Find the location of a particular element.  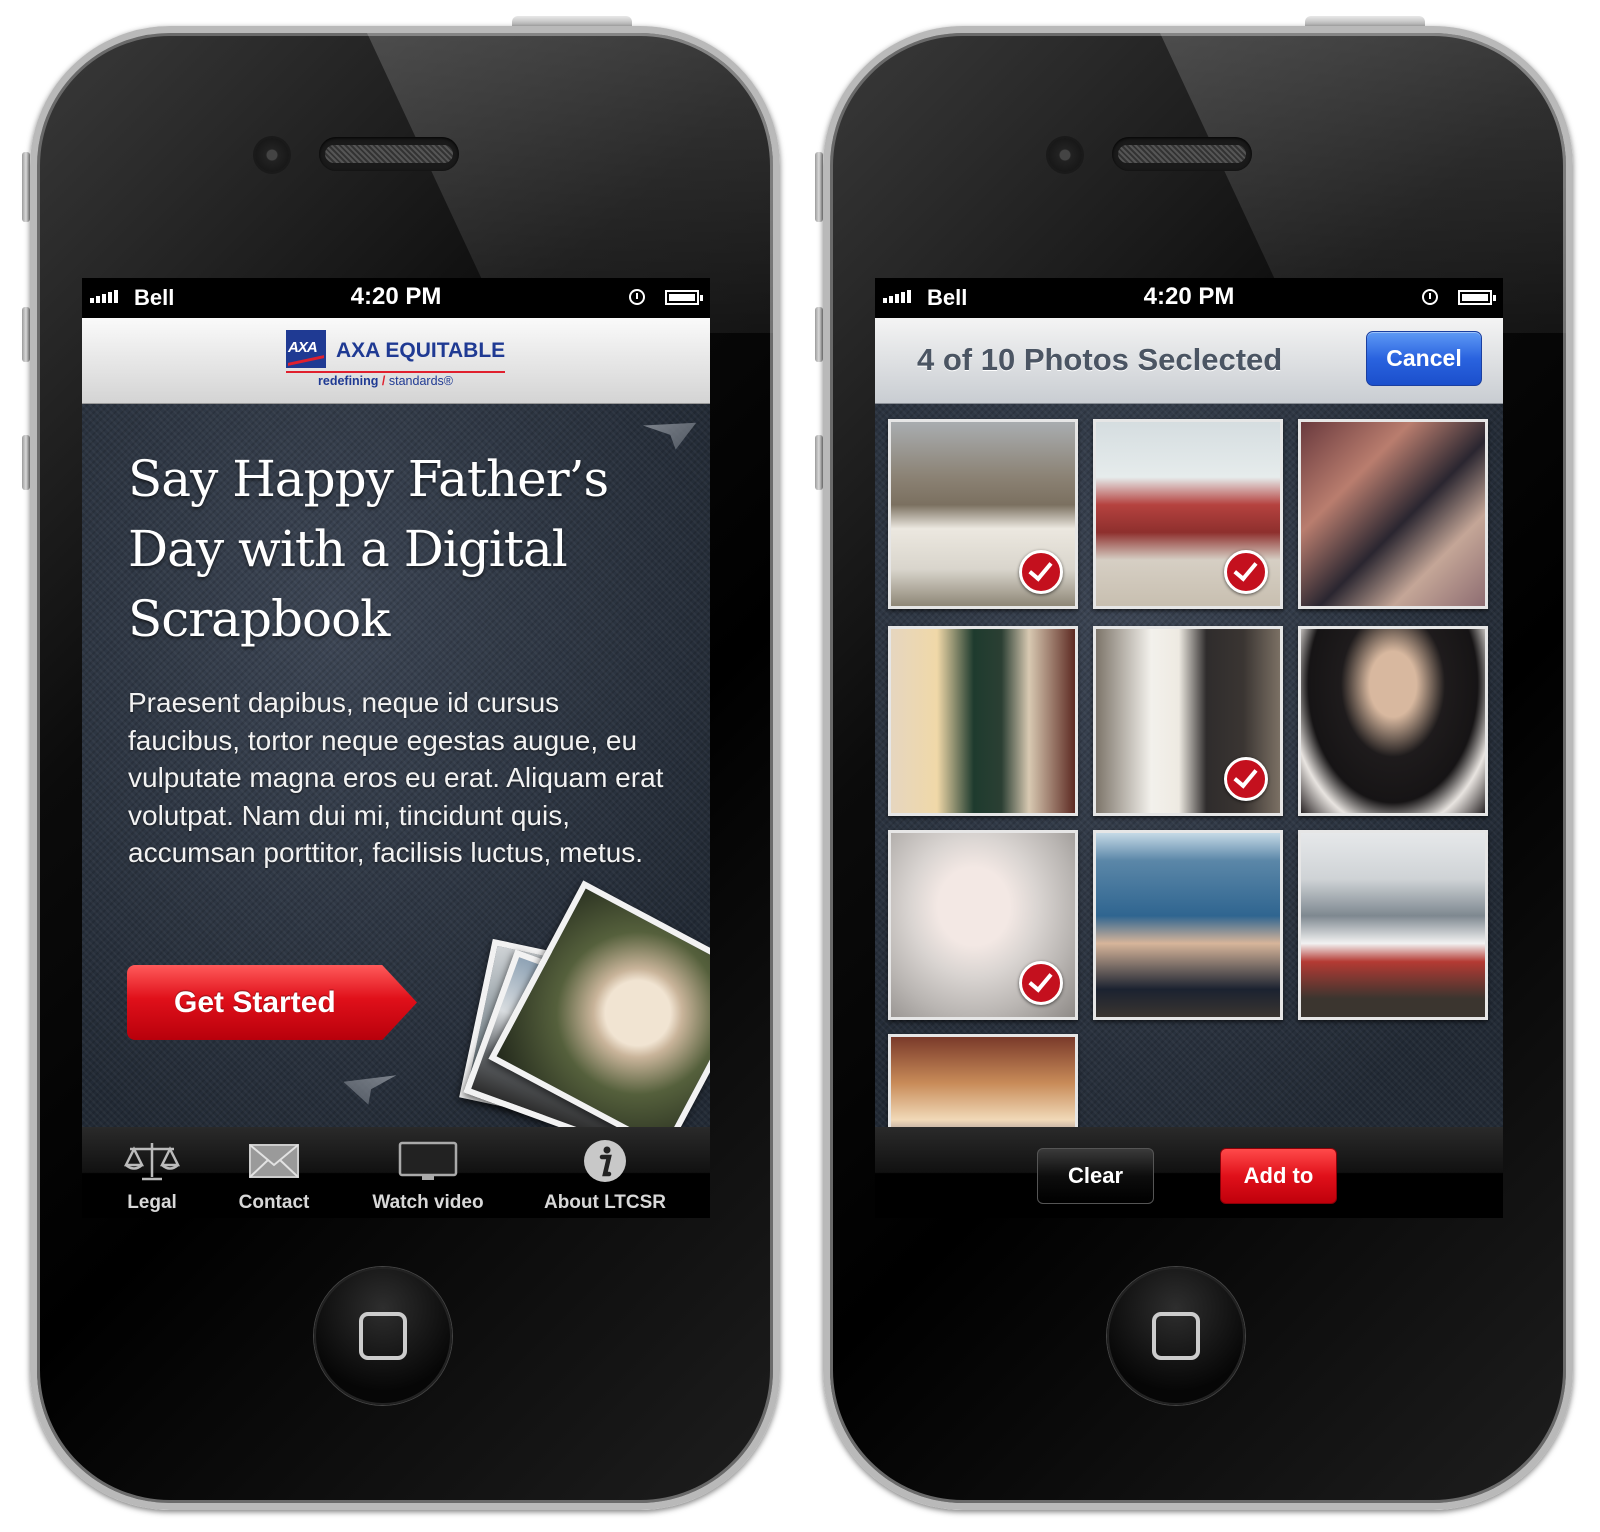

cancel-button: Cancel is located at coordinates (1424, 358).